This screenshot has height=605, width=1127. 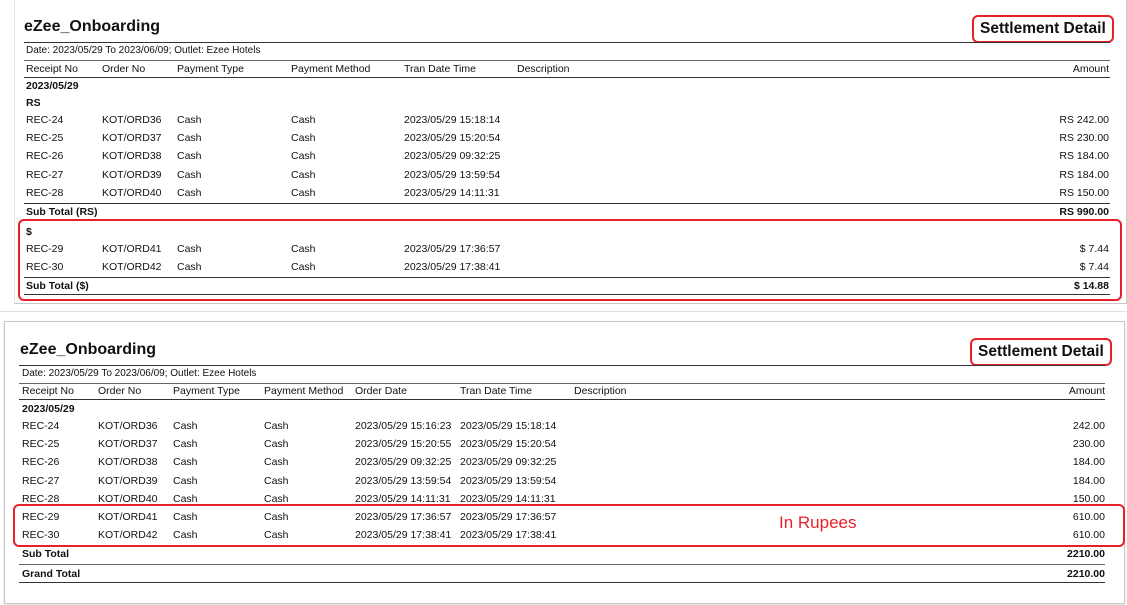 I want to click on cell-amount: 242.00, so click(x=1088, y=426).